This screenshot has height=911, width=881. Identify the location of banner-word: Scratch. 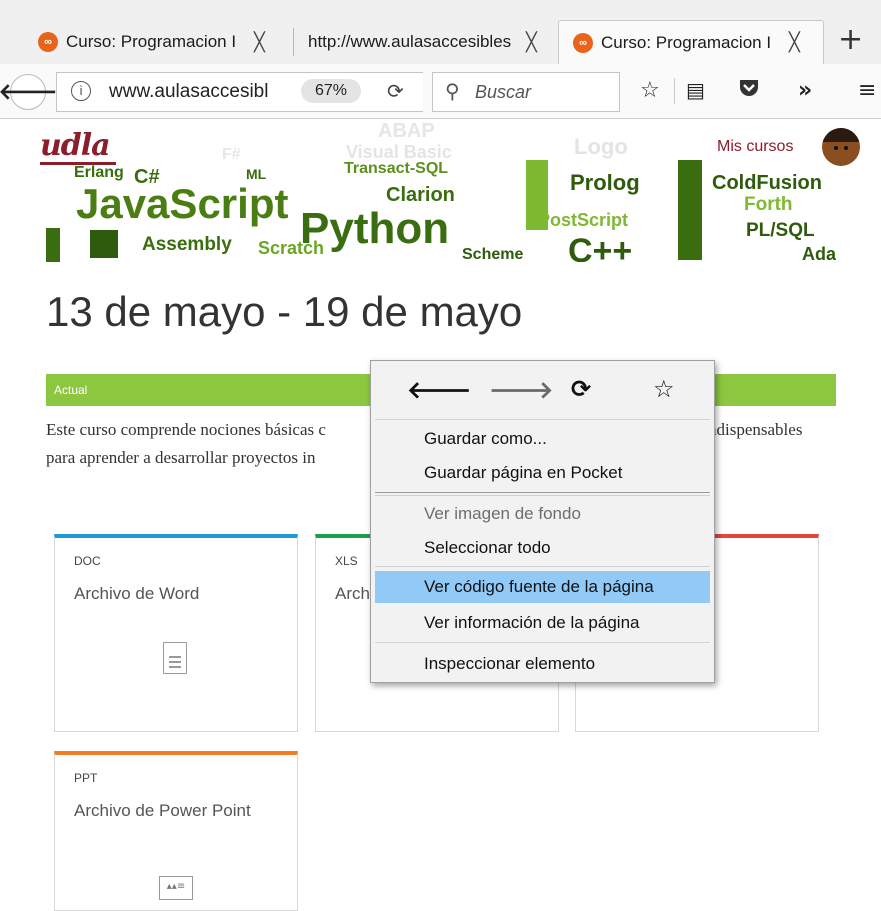
(291, 248).